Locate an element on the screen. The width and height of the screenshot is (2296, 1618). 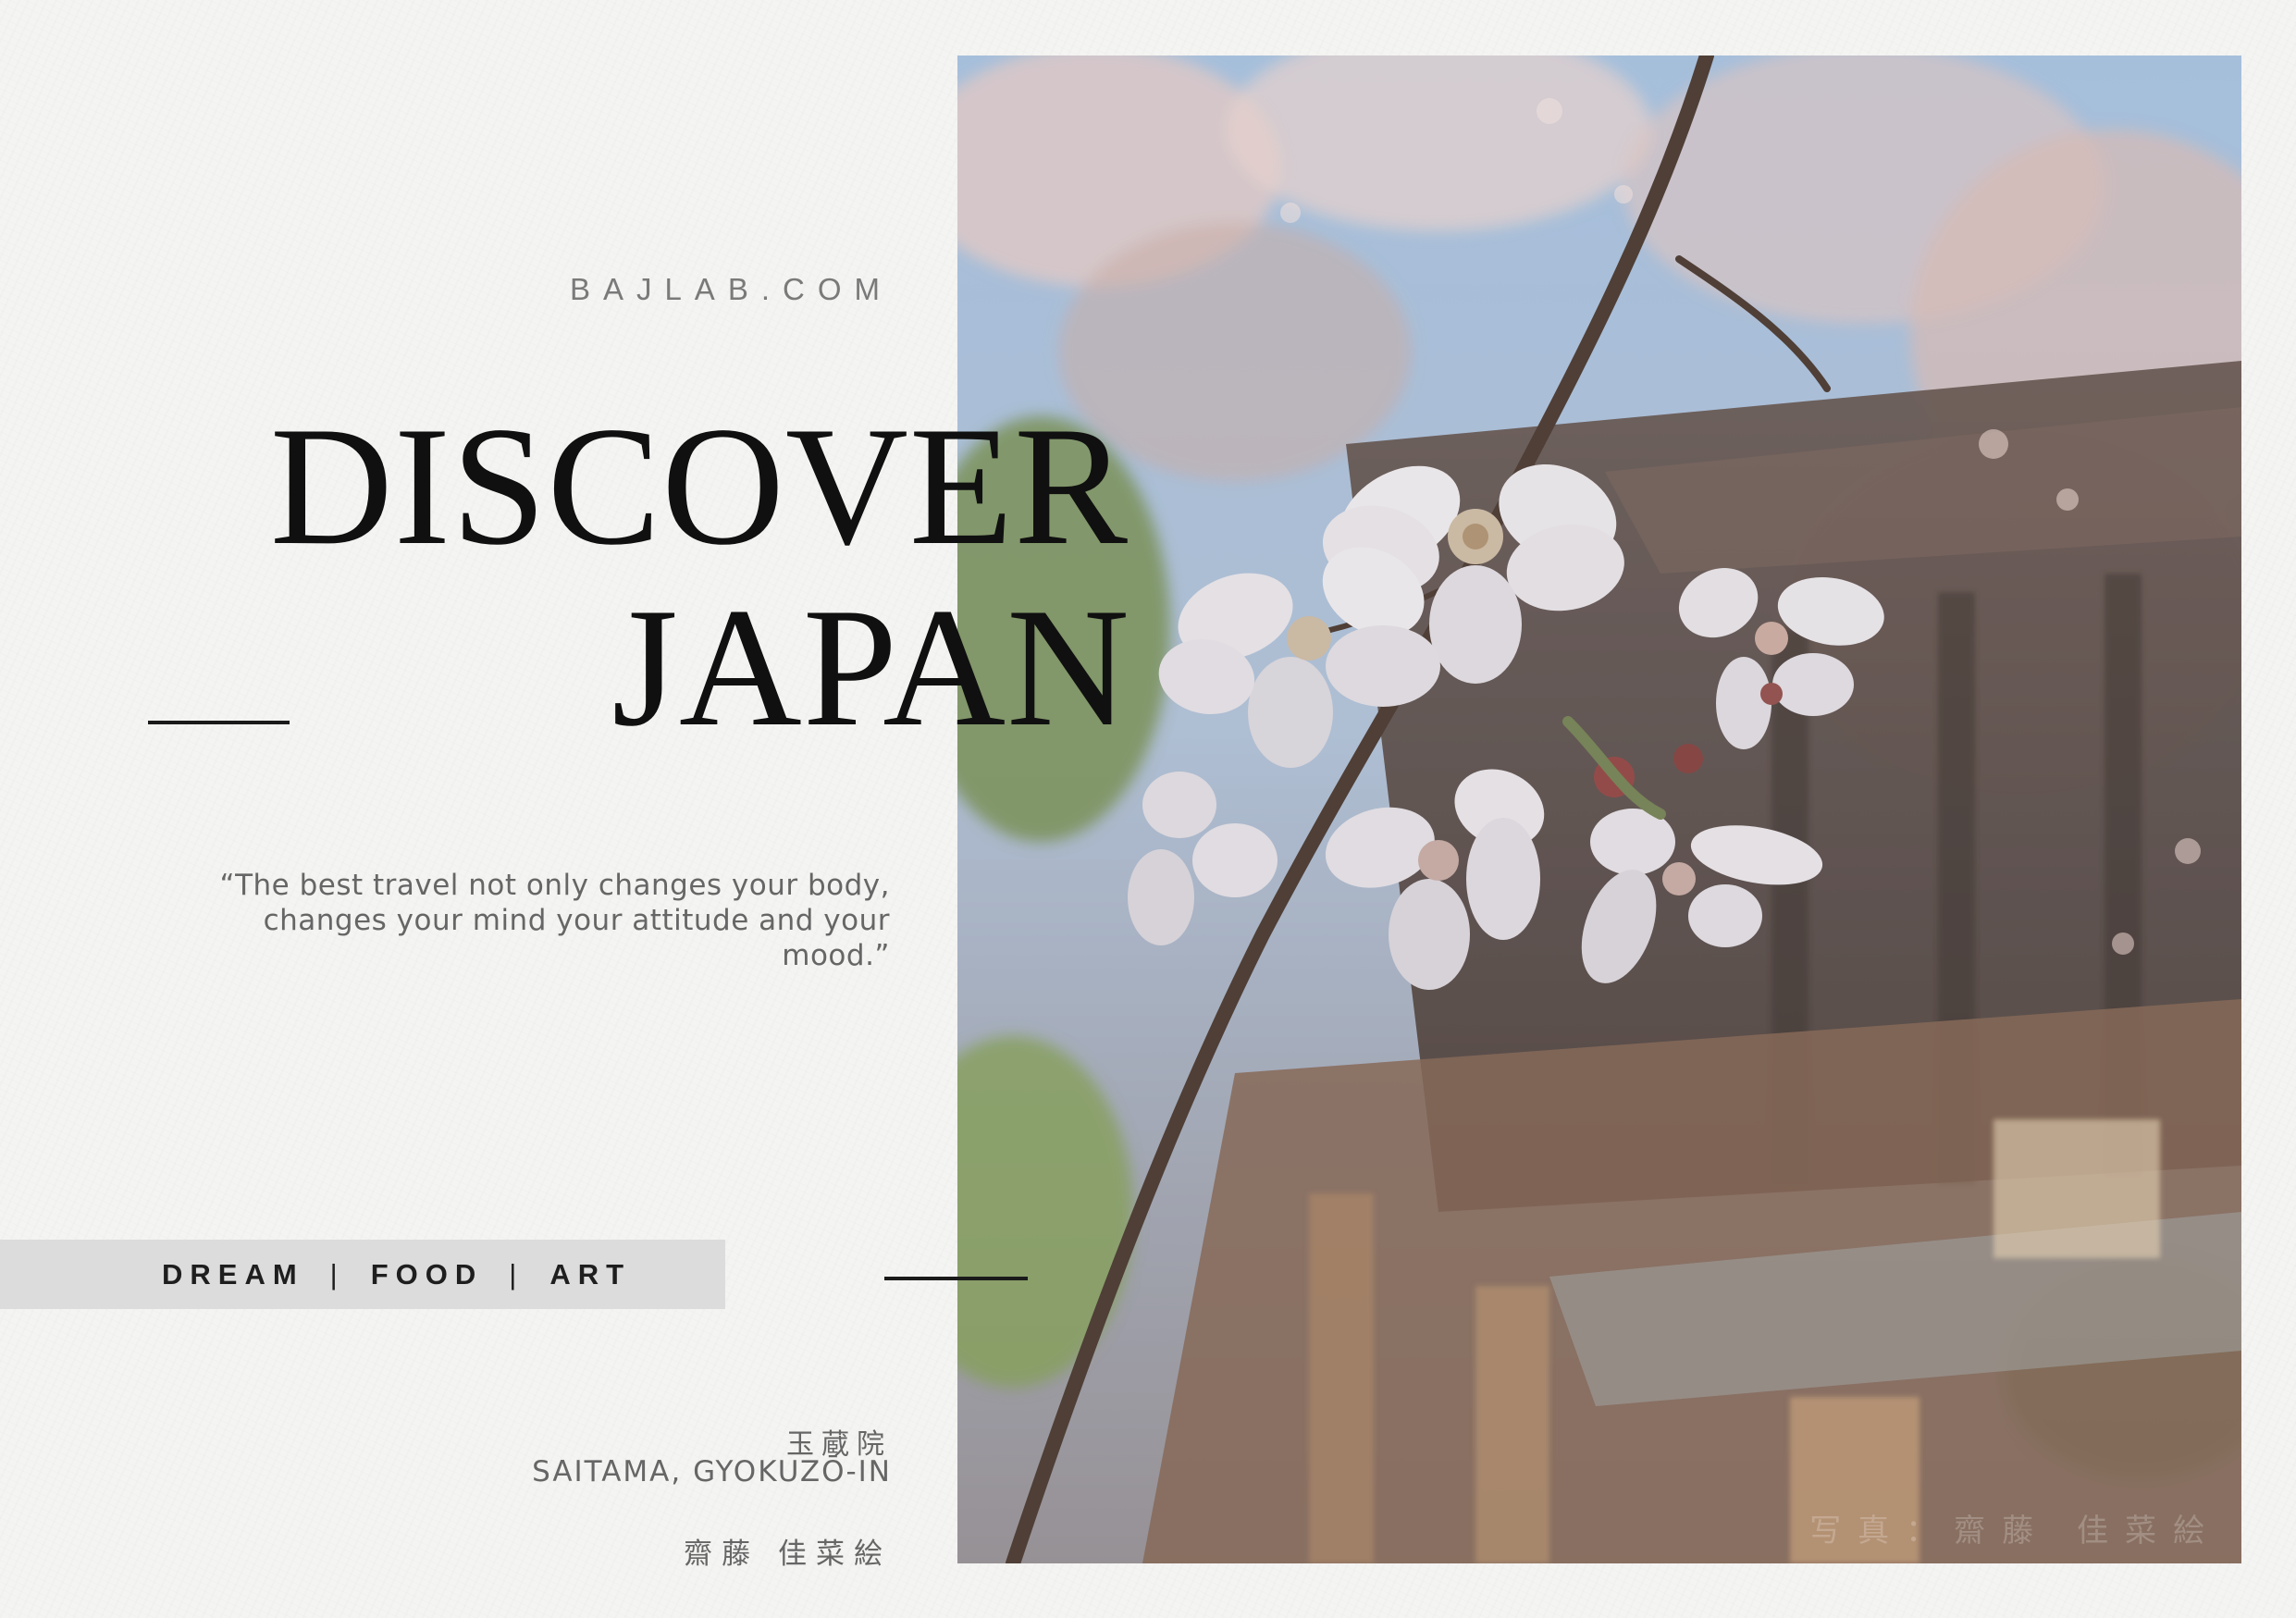
title-line-2: JAPAN is located at coordinates (870, 667).